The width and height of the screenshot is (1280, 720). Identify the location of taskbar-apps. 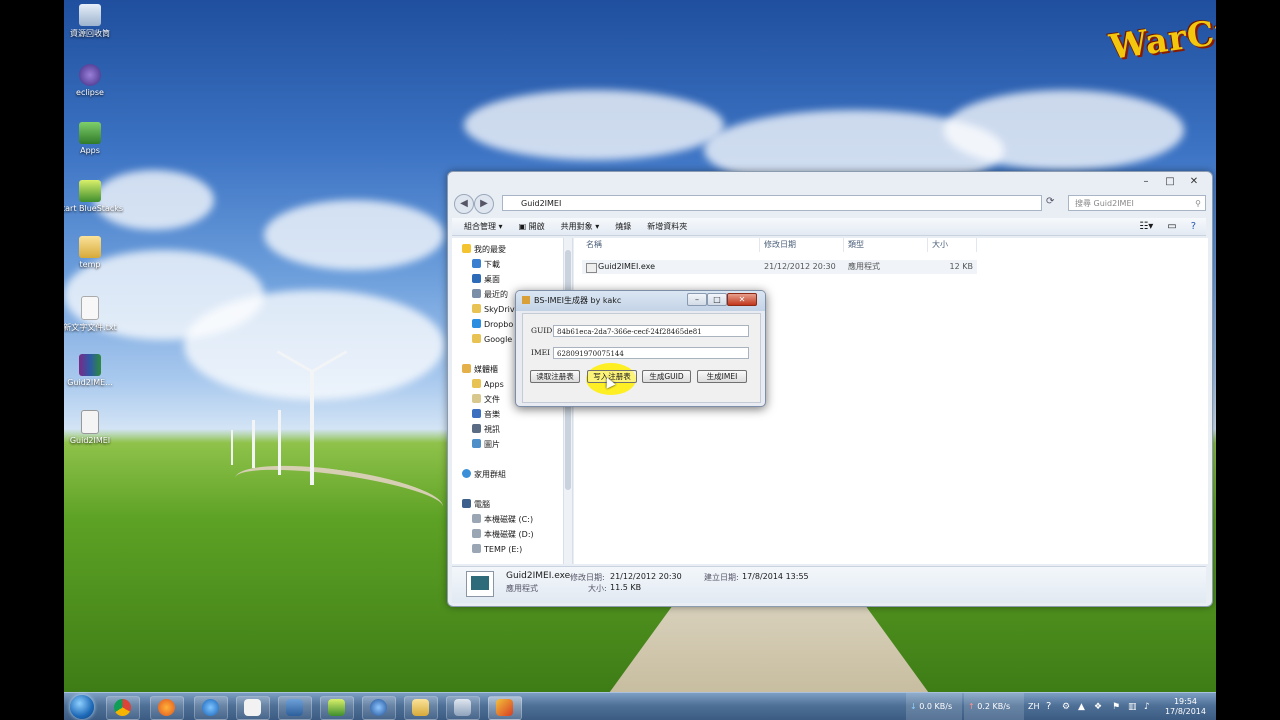
(253, 708).